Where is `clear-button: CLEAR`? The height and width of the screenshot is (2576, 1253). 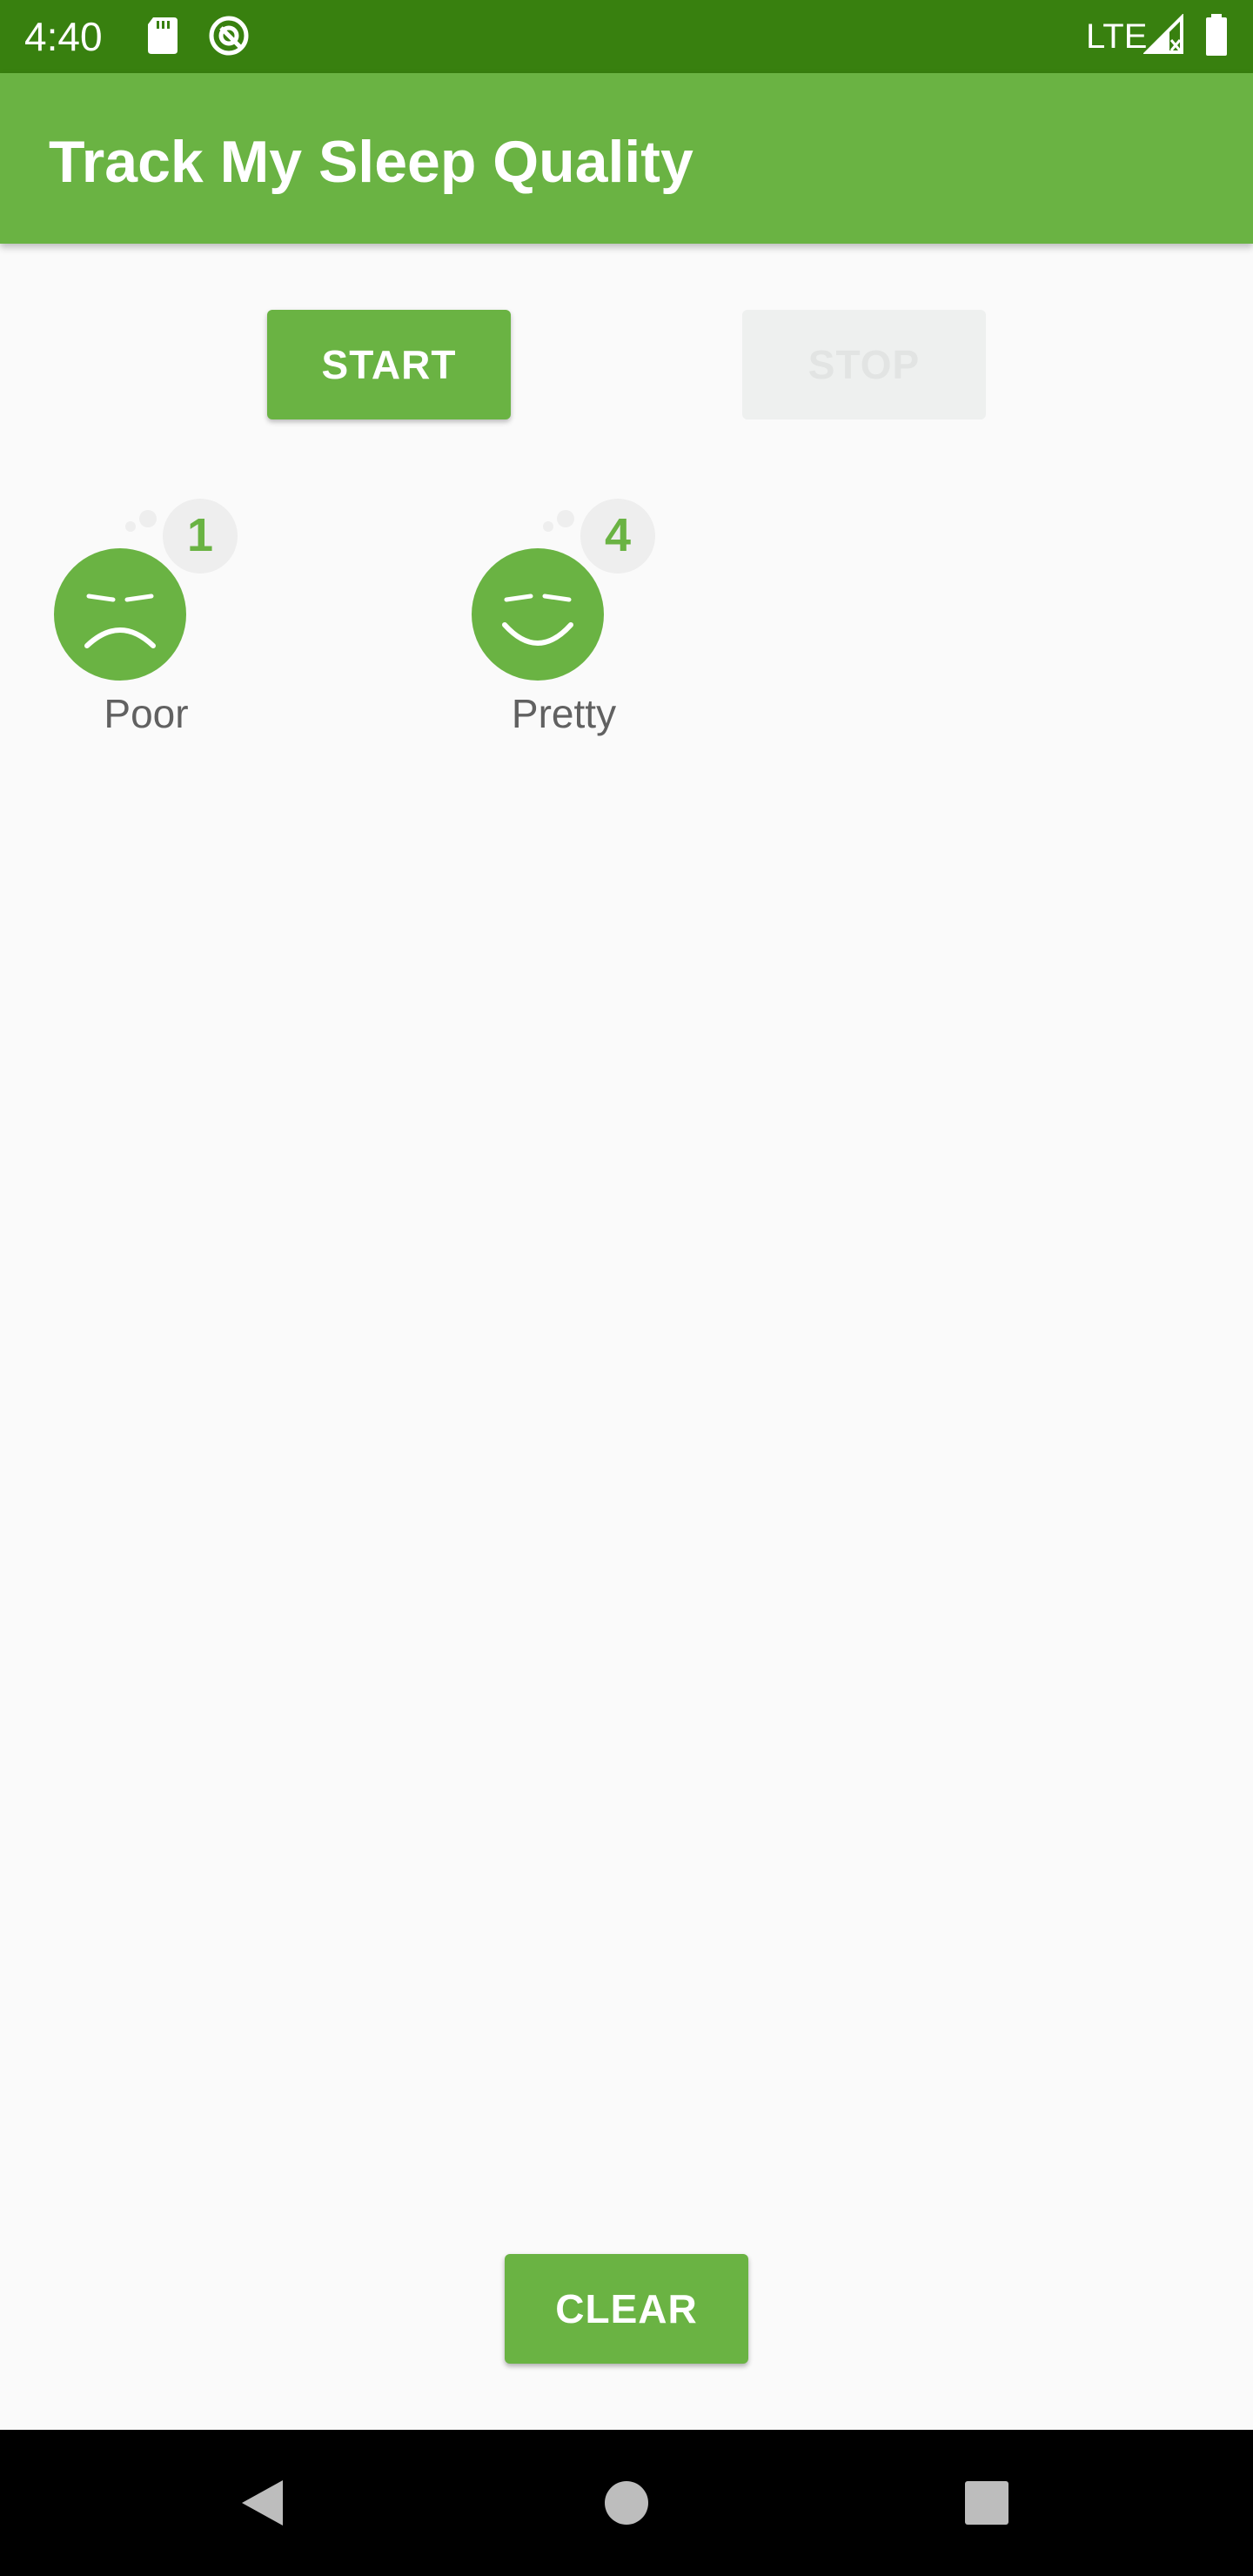 clear-button: CLEAR is located at coordinates (626, 2309).